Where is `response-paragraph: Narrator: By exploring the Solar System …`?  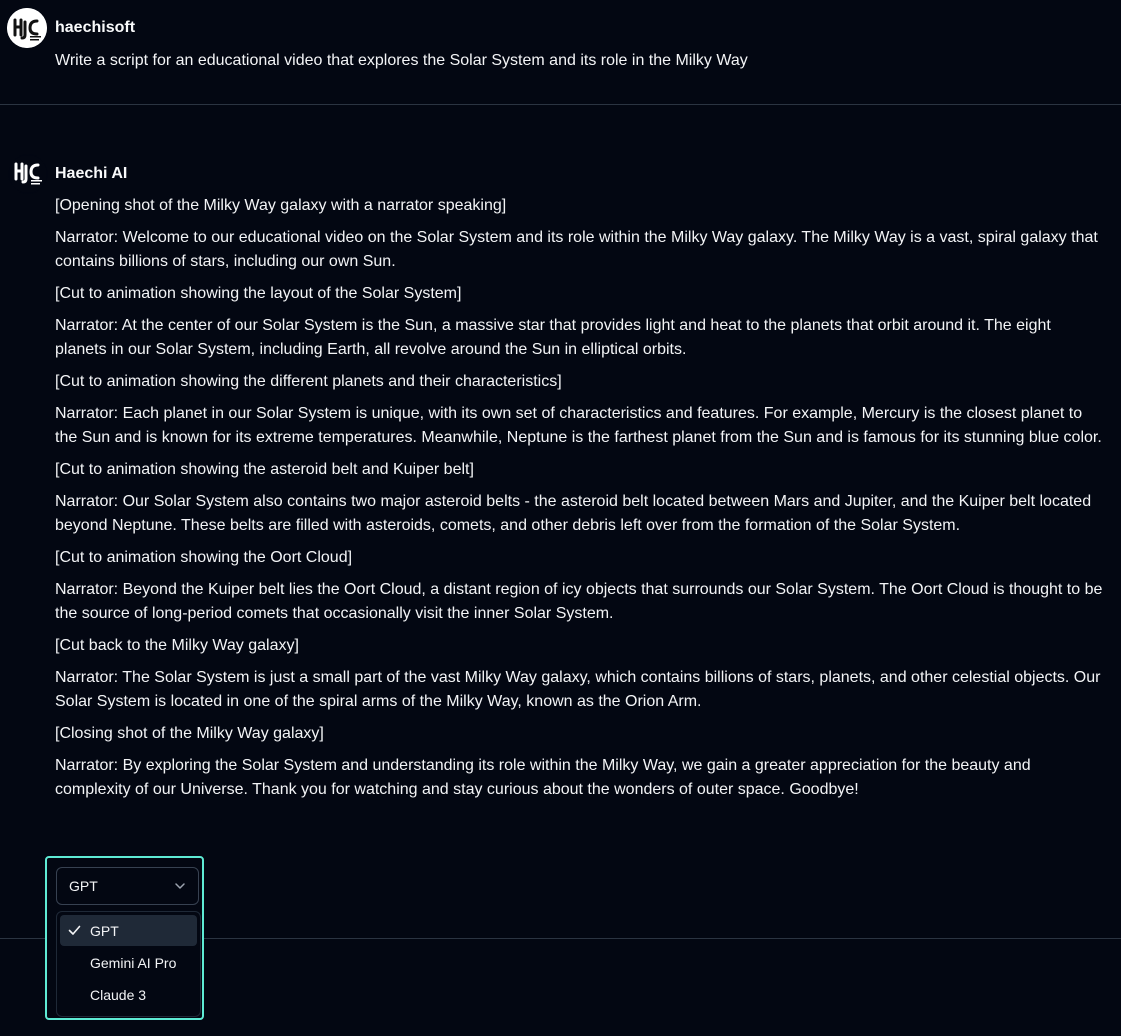
response-paragraph: Narrator: By exploring the Solar System … is located at coordinates (543, 777).